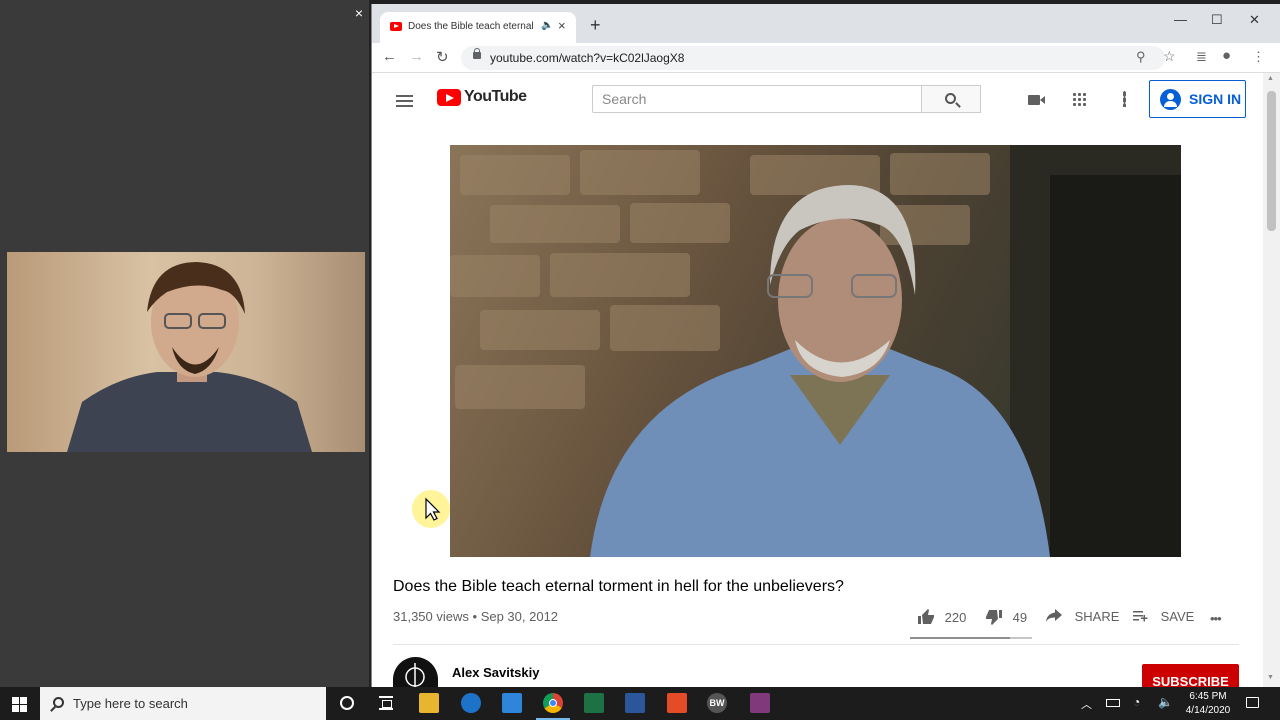 This screenshot has height=720, width=1280. What do you see at coordinates (1170, 99) in the screenshot?
I see `account-icon` at bounding box center [1170, 99].